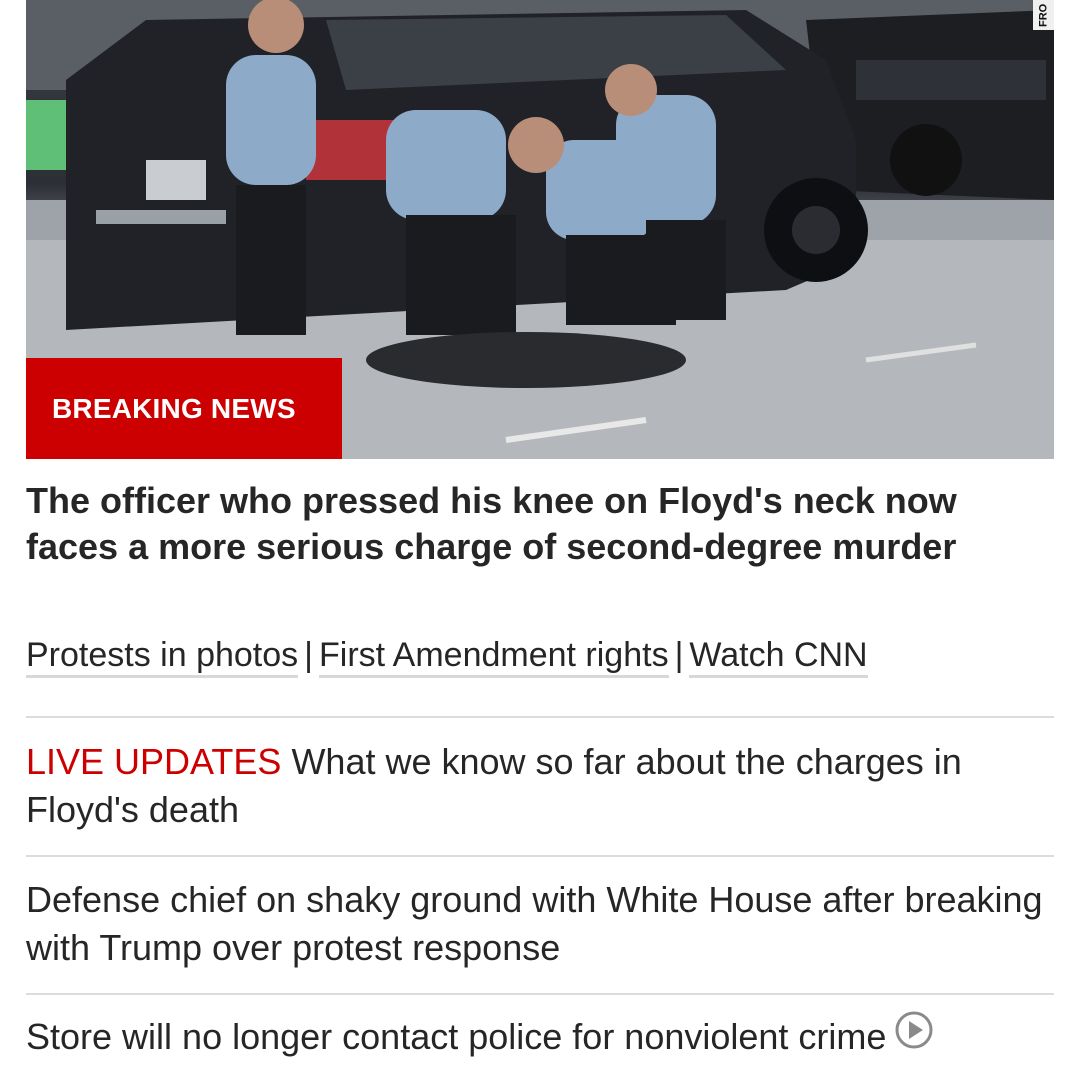  What do you see at coordinates (154, 761) in the screenshot?
I see `live-updates-tag: LIVE UPDATES` at bounding box center [154, 761].